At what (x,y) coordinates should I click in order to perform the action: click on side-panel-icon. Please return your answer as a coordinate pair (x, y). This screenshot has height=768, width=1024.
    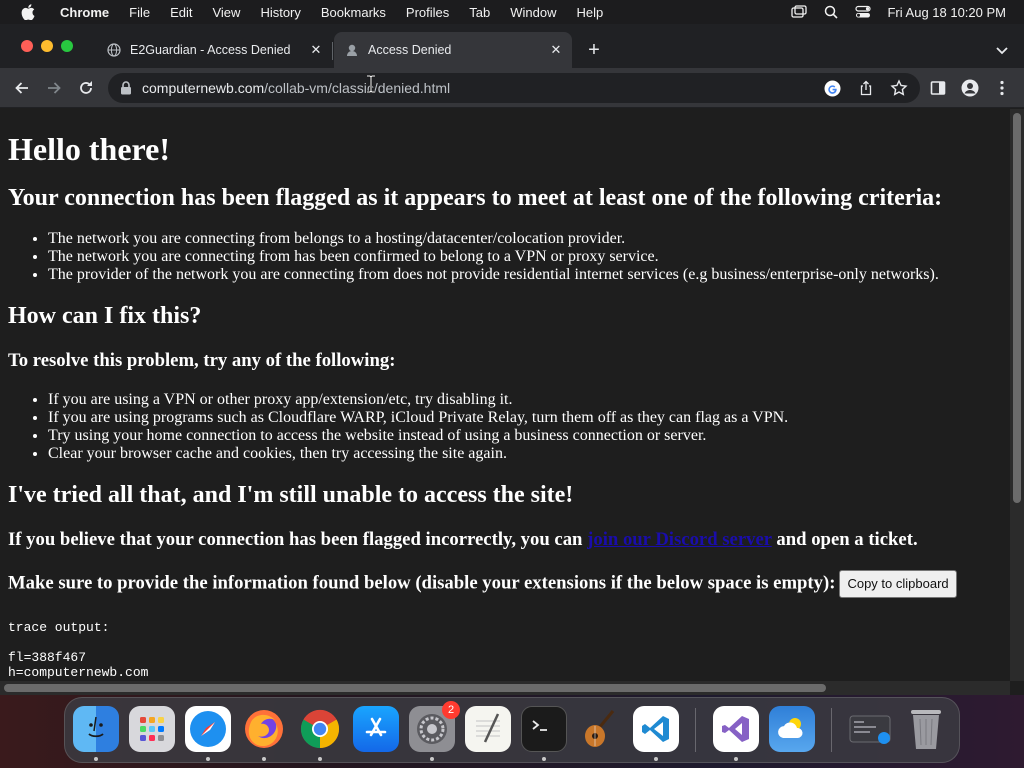
    Looking at the image, I should click on (938, 88).